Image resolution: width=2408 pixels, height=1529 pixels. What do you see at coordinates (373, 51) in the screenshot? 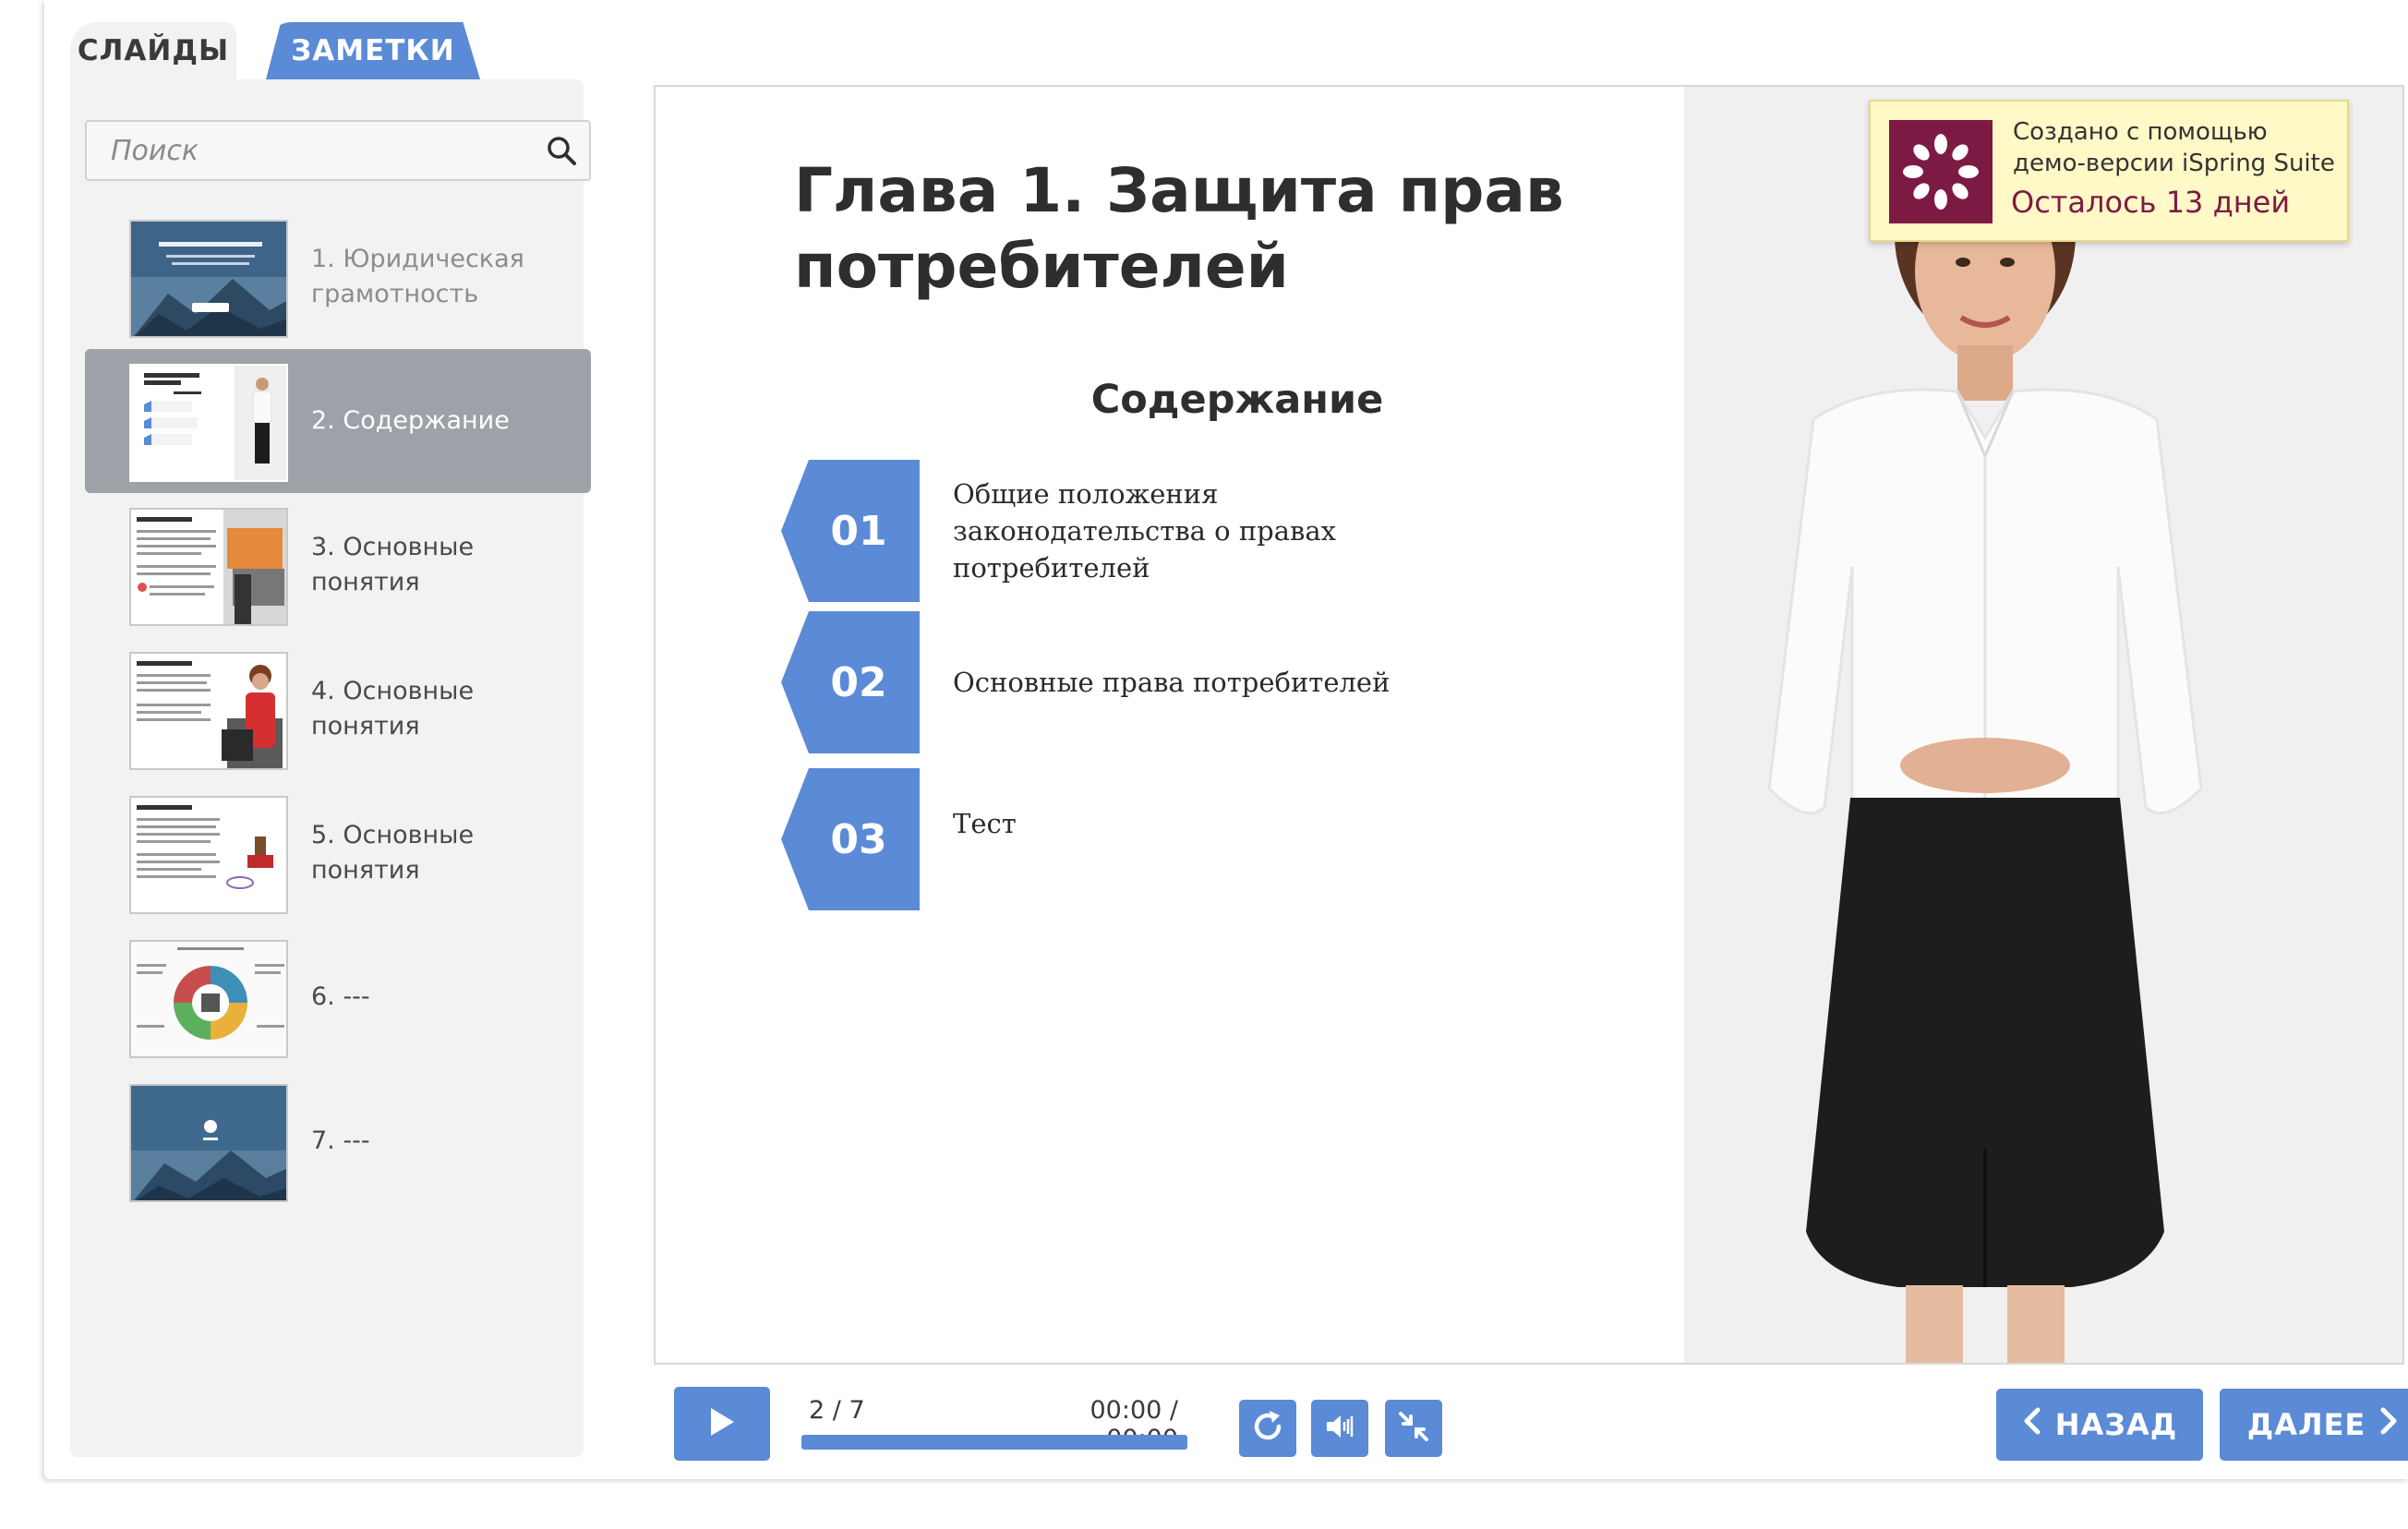
I see `tab-notes: ЗАМЕТКИ` at bounding box center [373, 51].